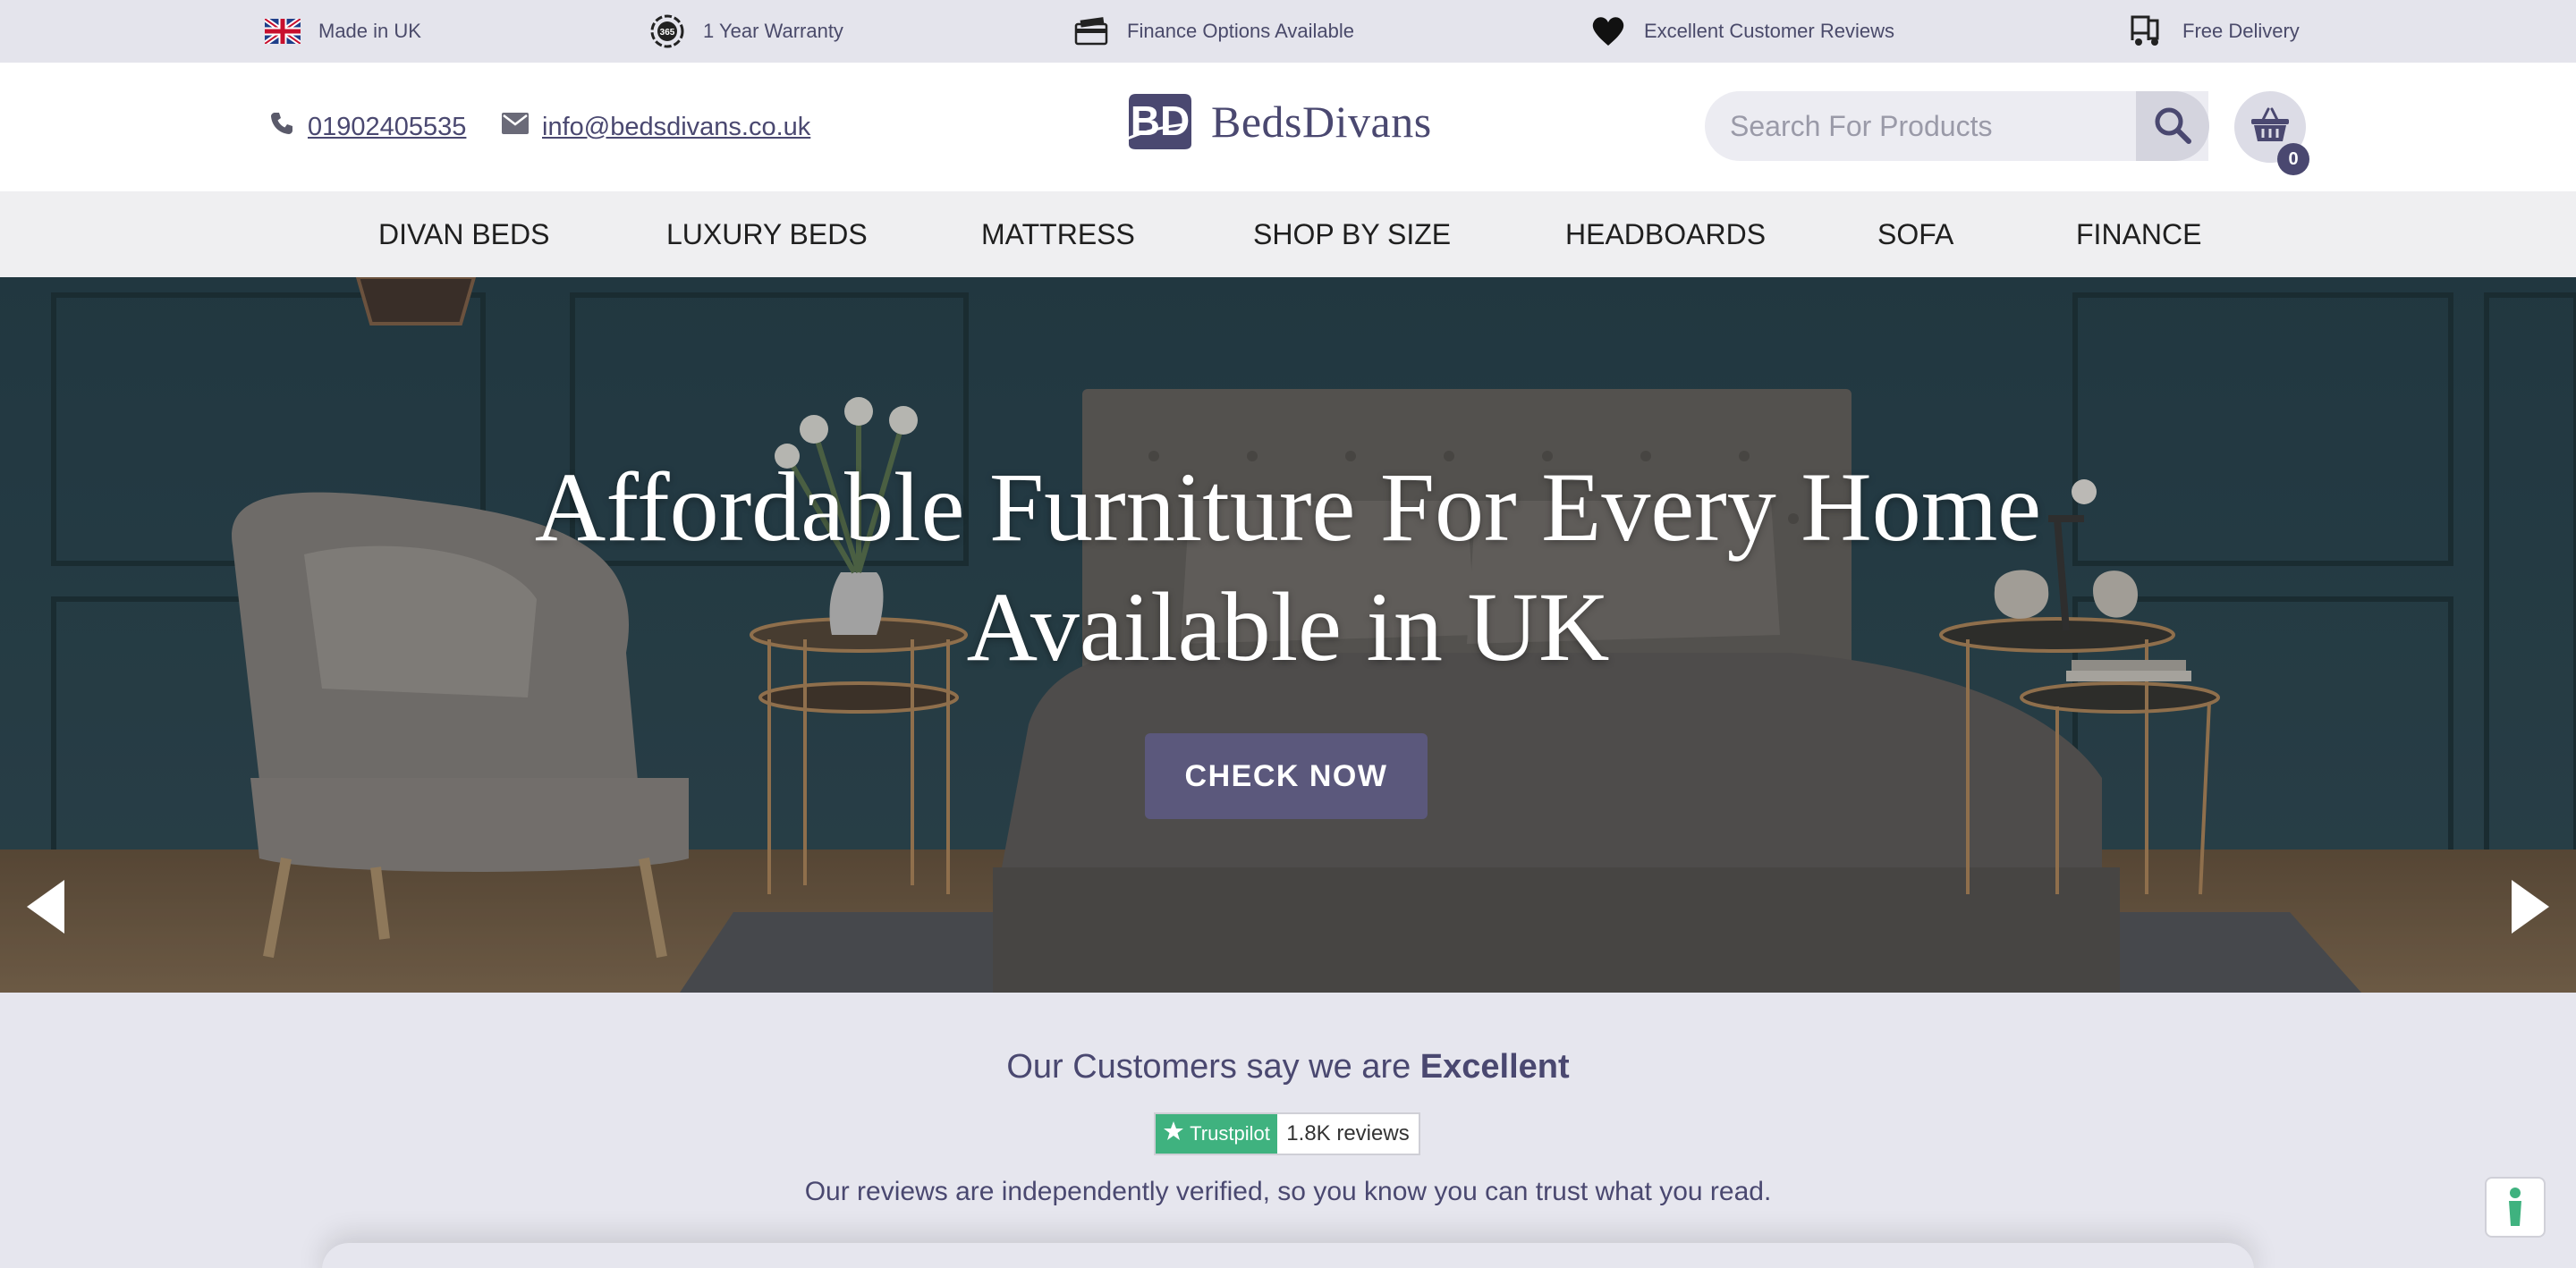 The width and height of the screenshot is (2576, 1268). I want to click on search-button, so click(2172, 126).